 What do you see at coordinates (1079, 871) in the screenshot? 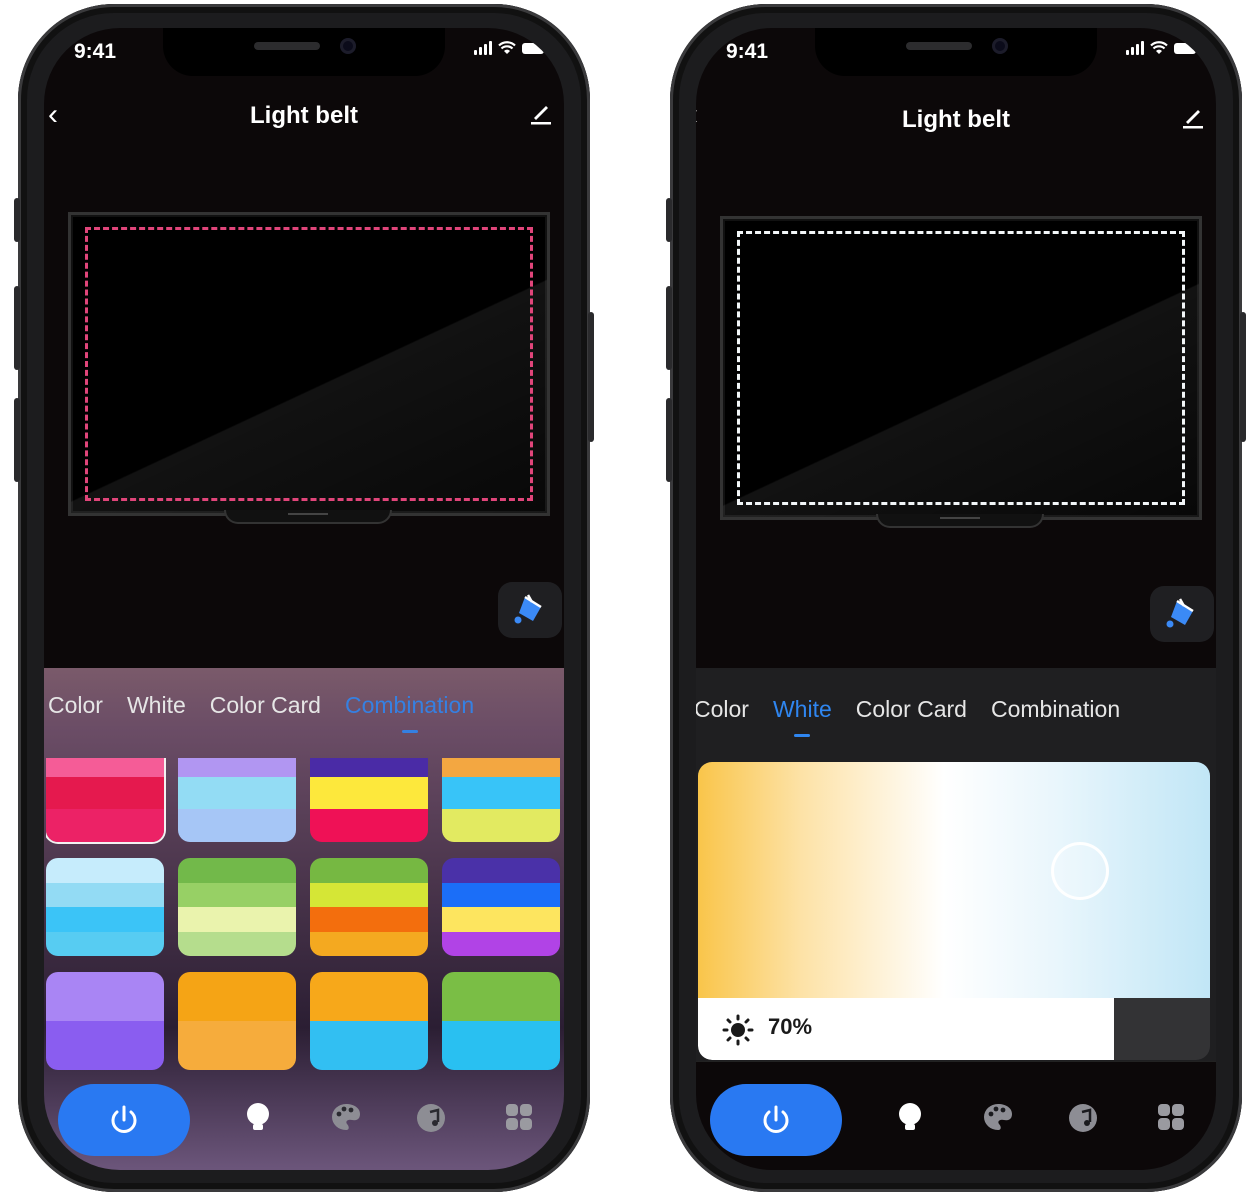
I see `temperature-thumb` at bounding box center [1079, 871].